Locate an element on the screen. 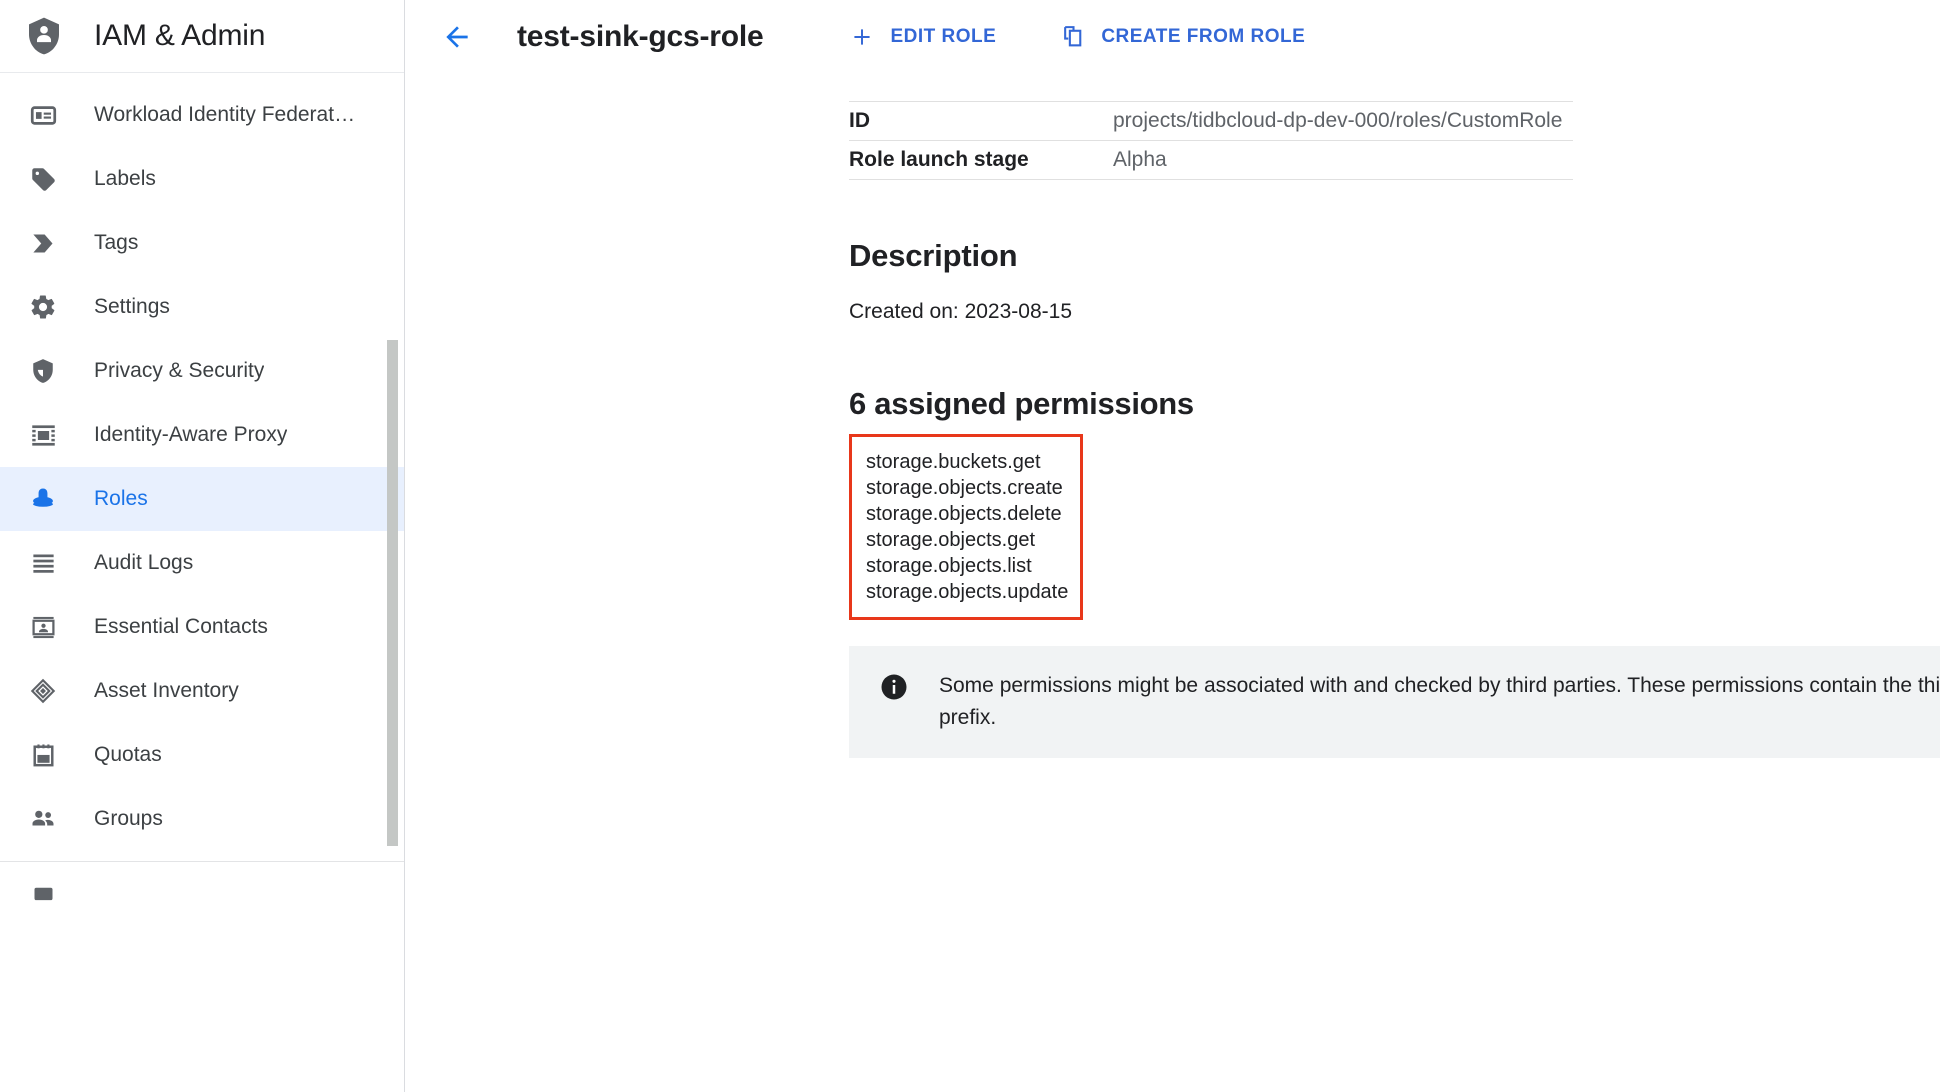 This screenshot has height=1092, width=1940. sidebar-item-tags: Tags is located at coordinates (202, 243).